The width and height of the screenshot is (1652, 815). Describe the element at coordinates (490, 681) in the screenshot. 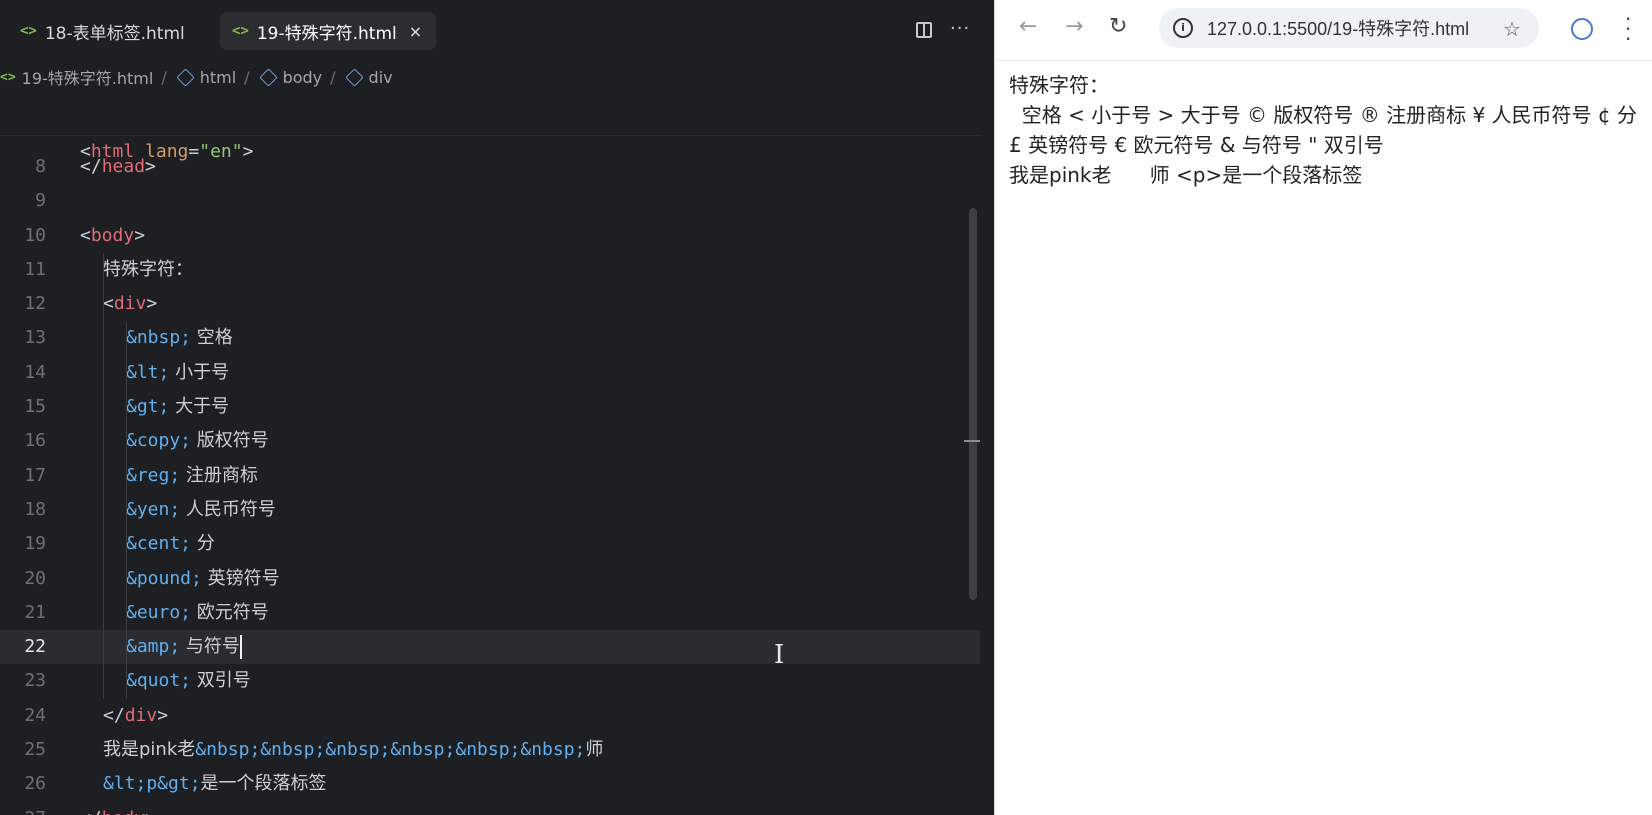

I see `code-line-23: 23 &quot; 双引号` at that location.